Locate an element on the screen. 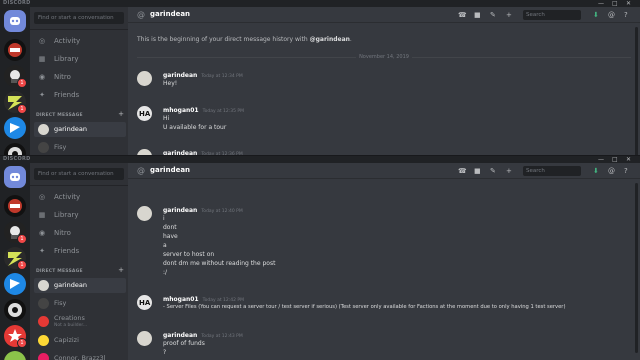 The height and width of the screenshot is (360, 640). scrollbar is located at coordinates (636, 268).